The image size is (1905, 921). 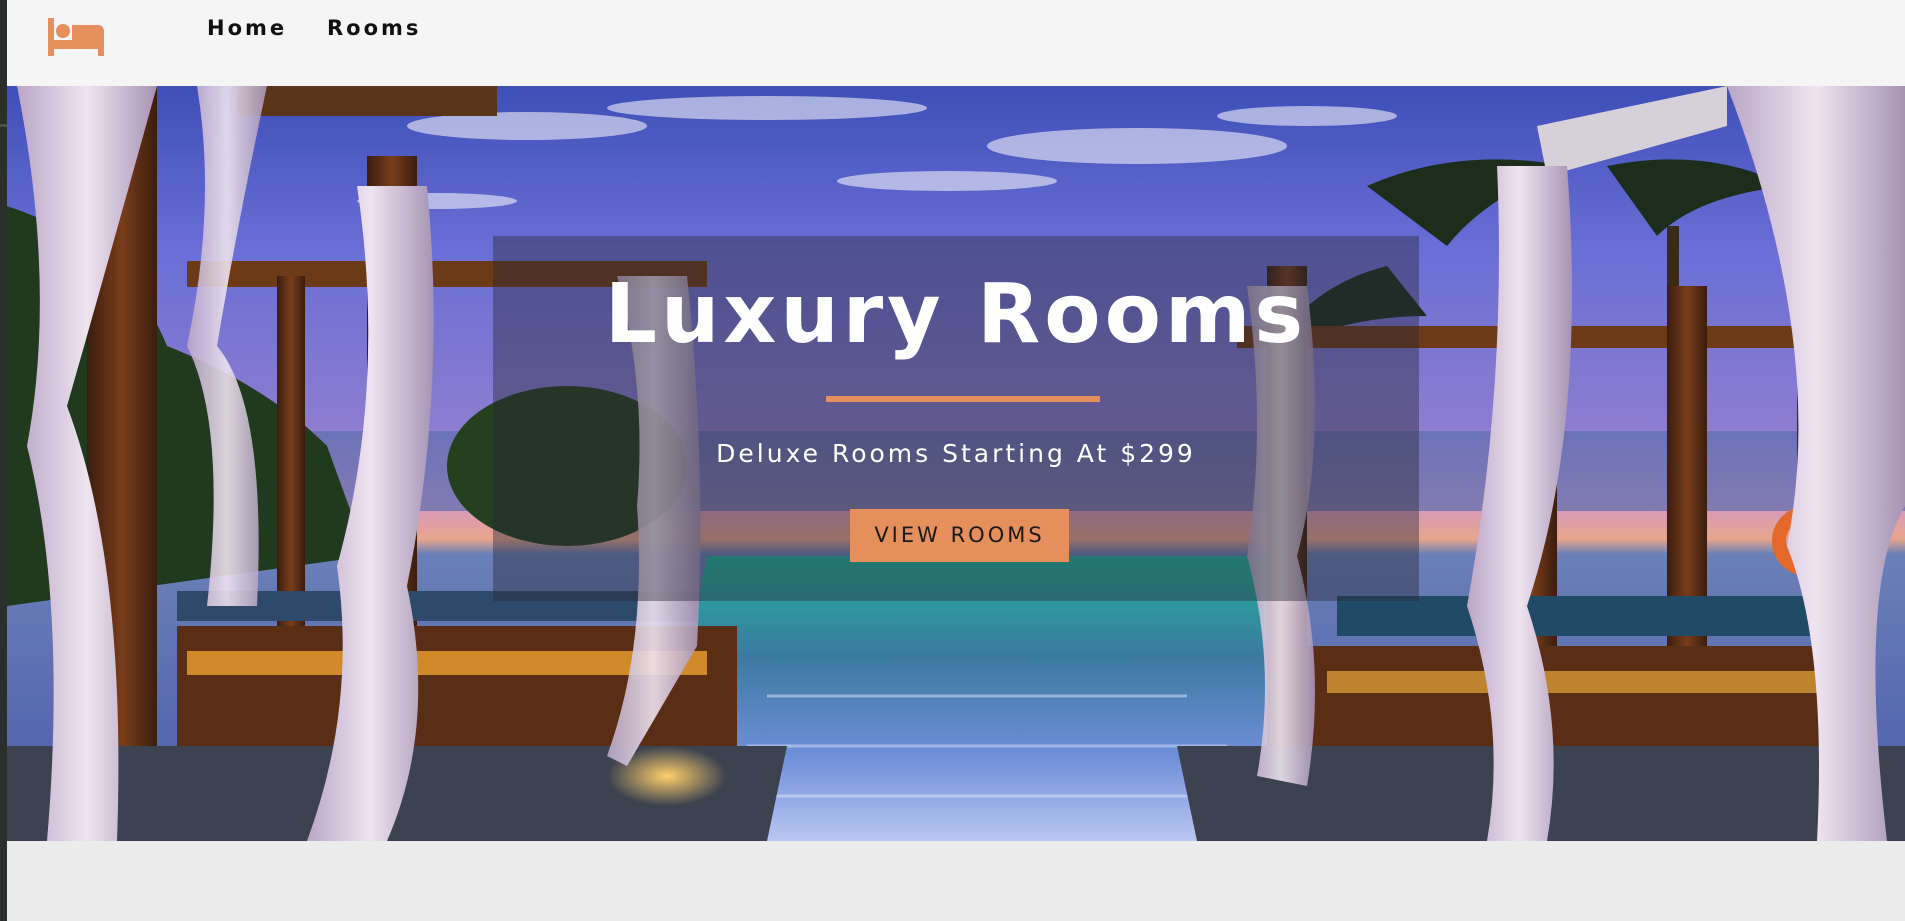 I want to click on window-left-edge, so click(x=3, y=460).